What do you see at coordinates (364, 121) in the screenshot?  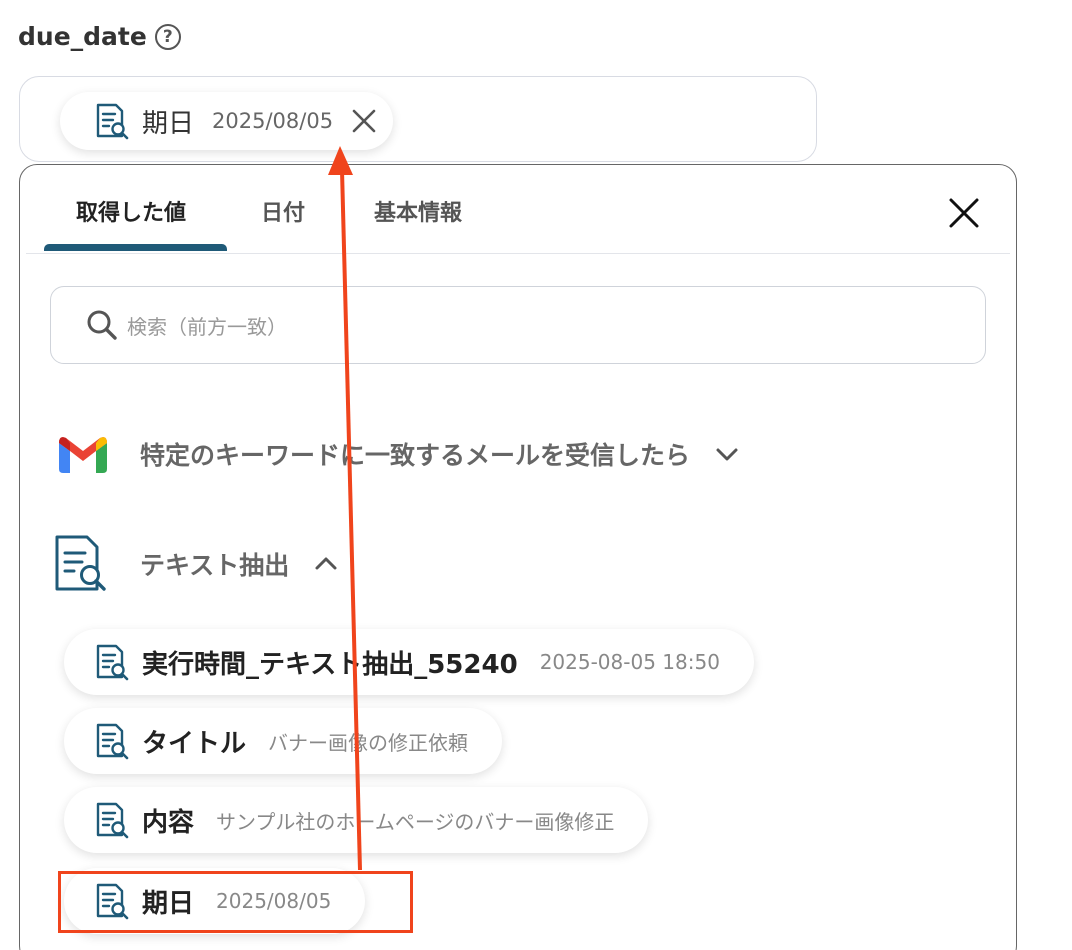 I see `remove-chip-icon` at bounding box center [364, 121].